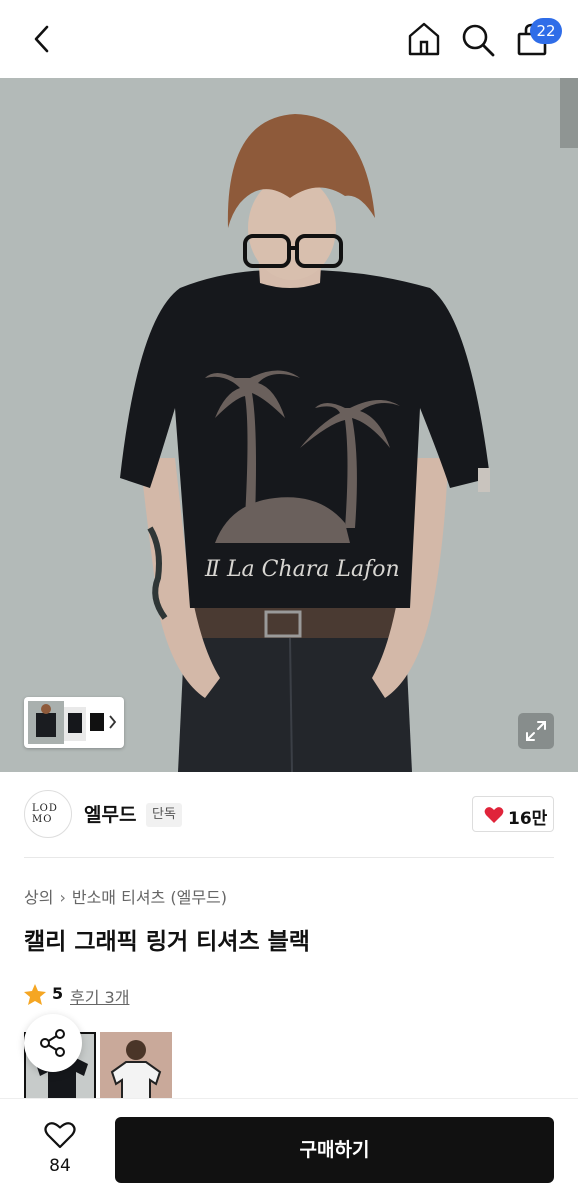 The width and height of the screenshot is (578, 1200). Describe the element at coordinates (58, 993) in the screenshot. I see `rating-score: 5` at that location.